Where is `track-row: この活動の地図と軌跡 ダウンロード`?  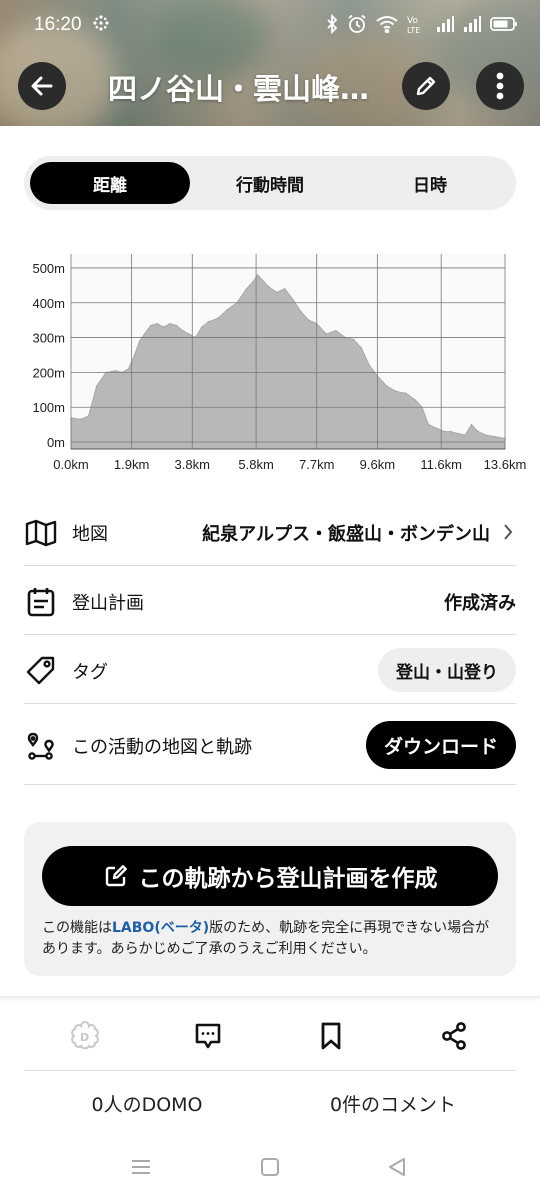 track-row: この活動の地図と軌跡 ダウンロード is located at coordinates (270, 745).